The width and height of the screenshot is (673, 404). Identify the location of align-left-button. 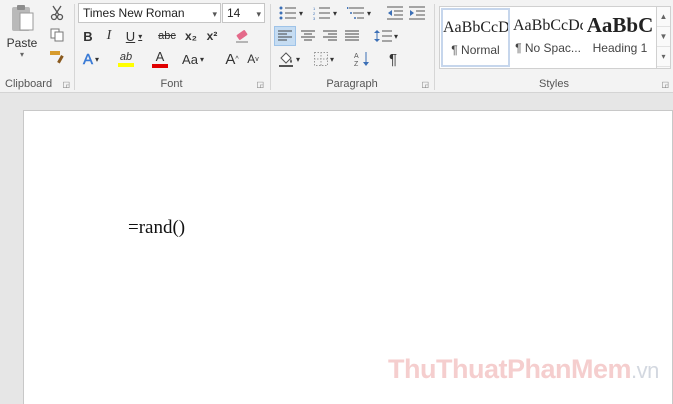
(285, 36).